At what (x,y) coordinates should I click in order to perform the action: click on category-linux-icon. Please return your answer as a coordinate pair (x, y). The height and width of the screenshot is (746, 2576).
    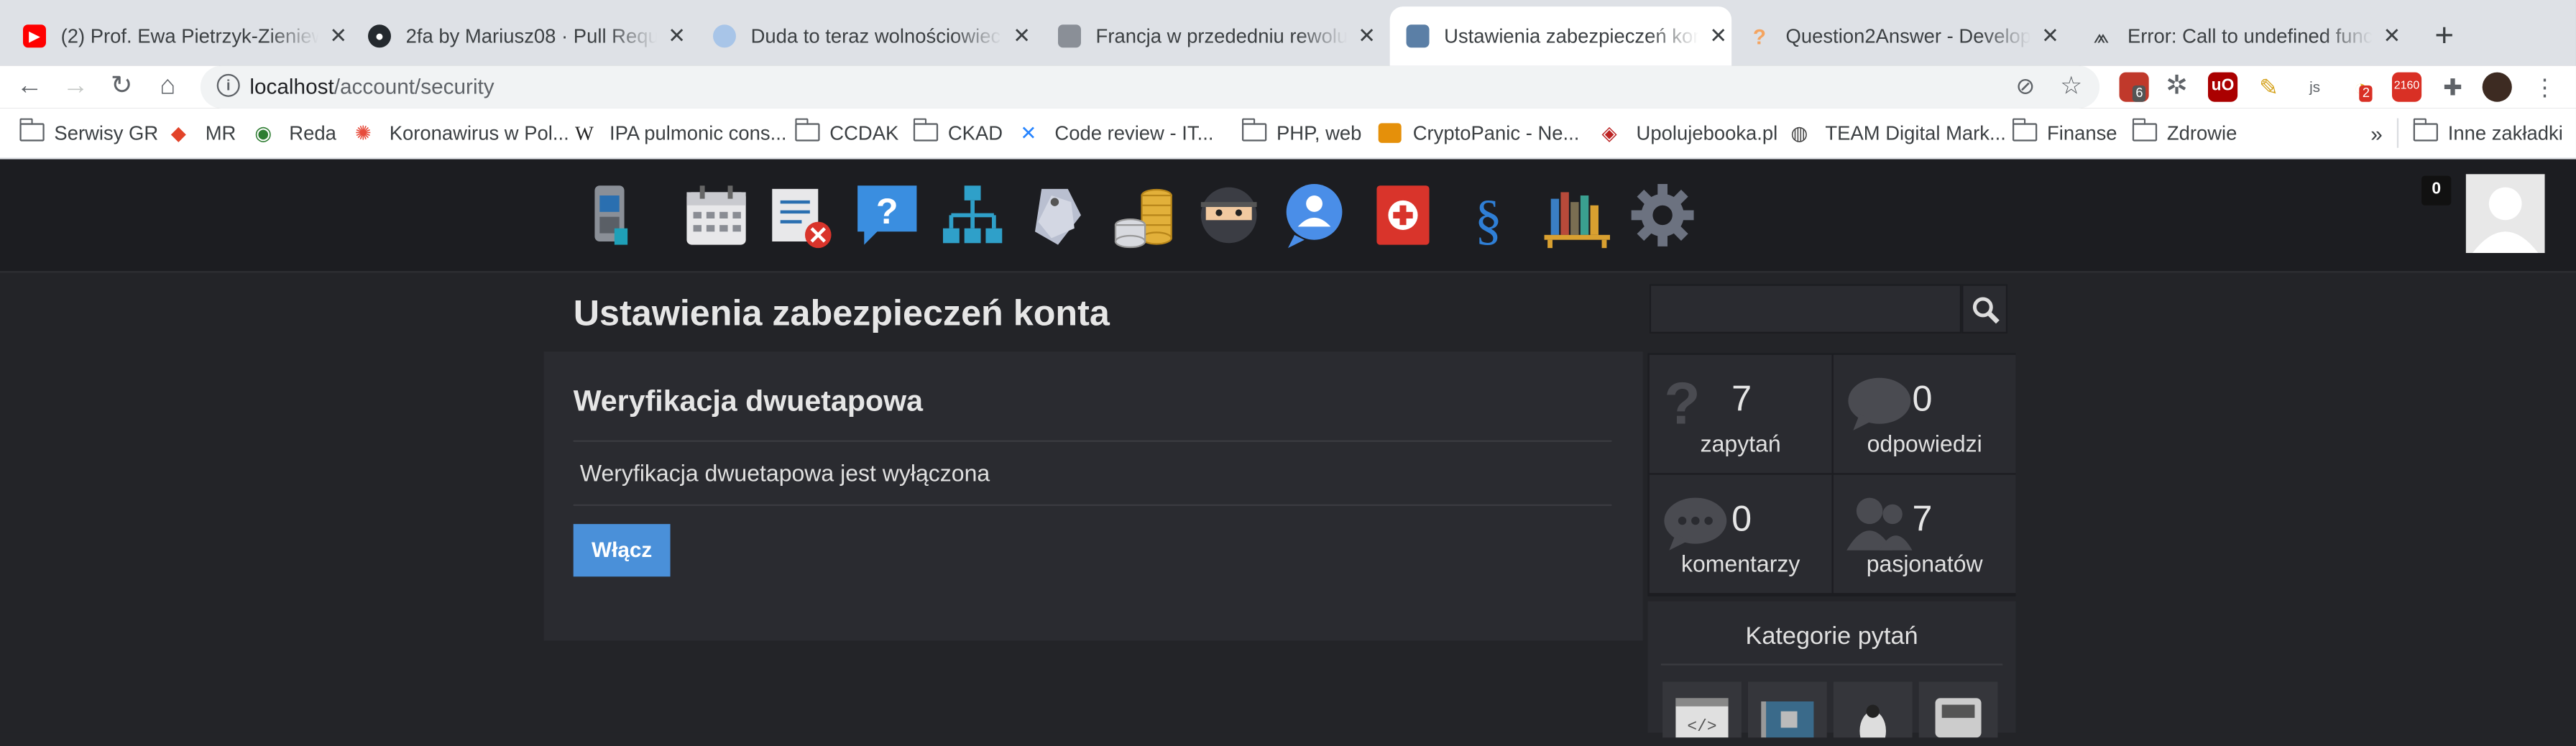
    Looking at the image, I should click on (1873, 713).